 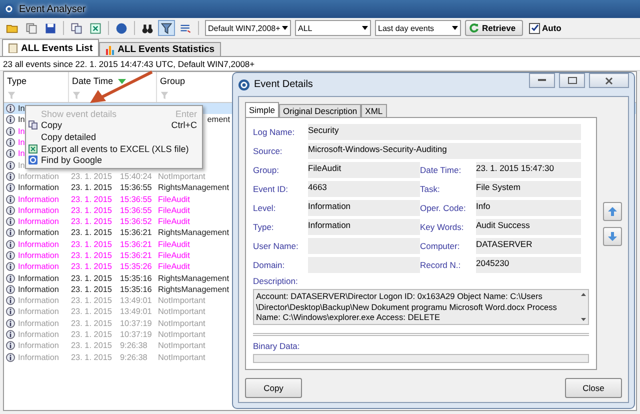 I want to click on field-label: Key Words:, so click(x=442, y=227).